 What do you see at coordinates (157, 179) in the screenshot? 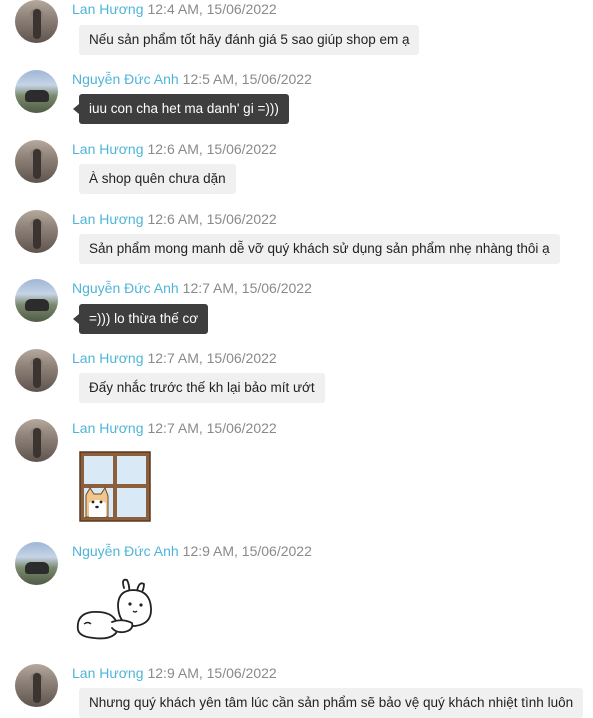
I see `message-bubble: À shop quên chưa dặn` at bounding box center [157, 179].